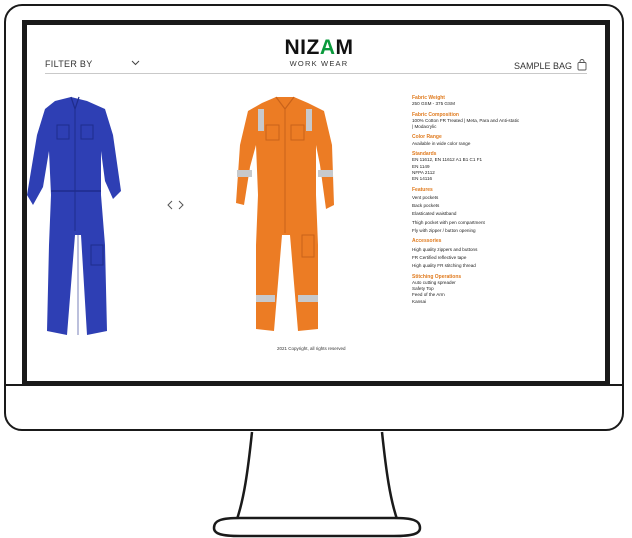 The height and width of the screenshot is (538, 632). I want to click on filter-by-dropdown: FILTER BY, so click(92, 64).